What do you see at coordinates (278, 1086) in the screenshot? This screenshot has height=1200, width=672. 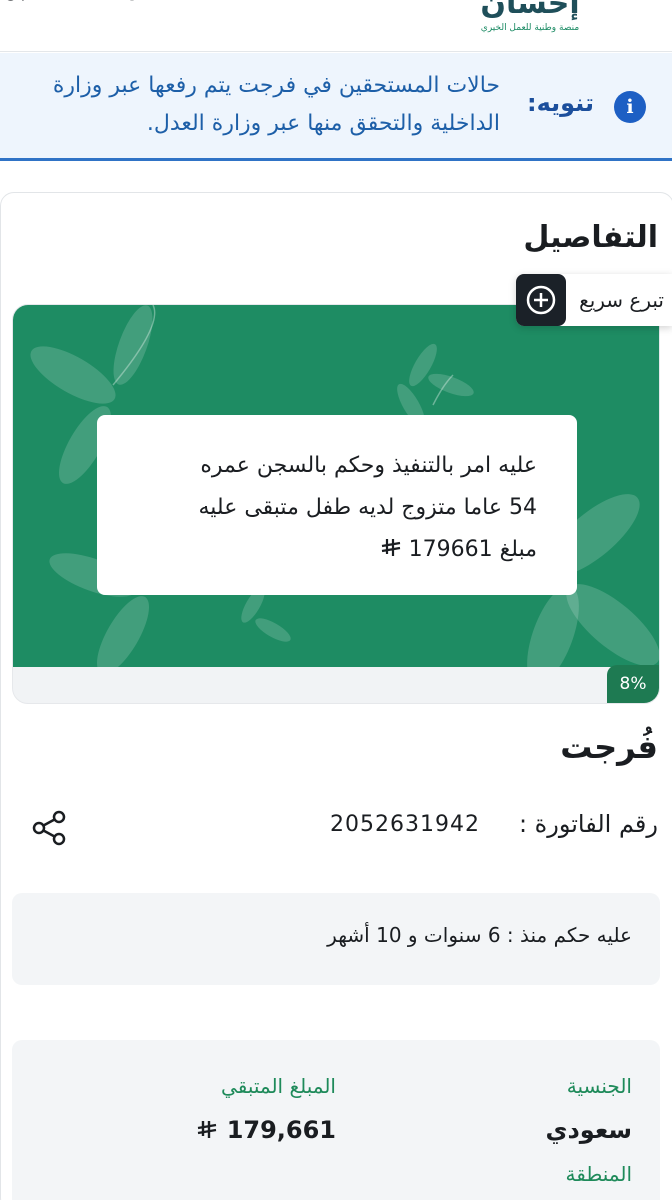 I see `remaining-amount-label: المبلغ المتبقي` at bounding box center [278, 1086].